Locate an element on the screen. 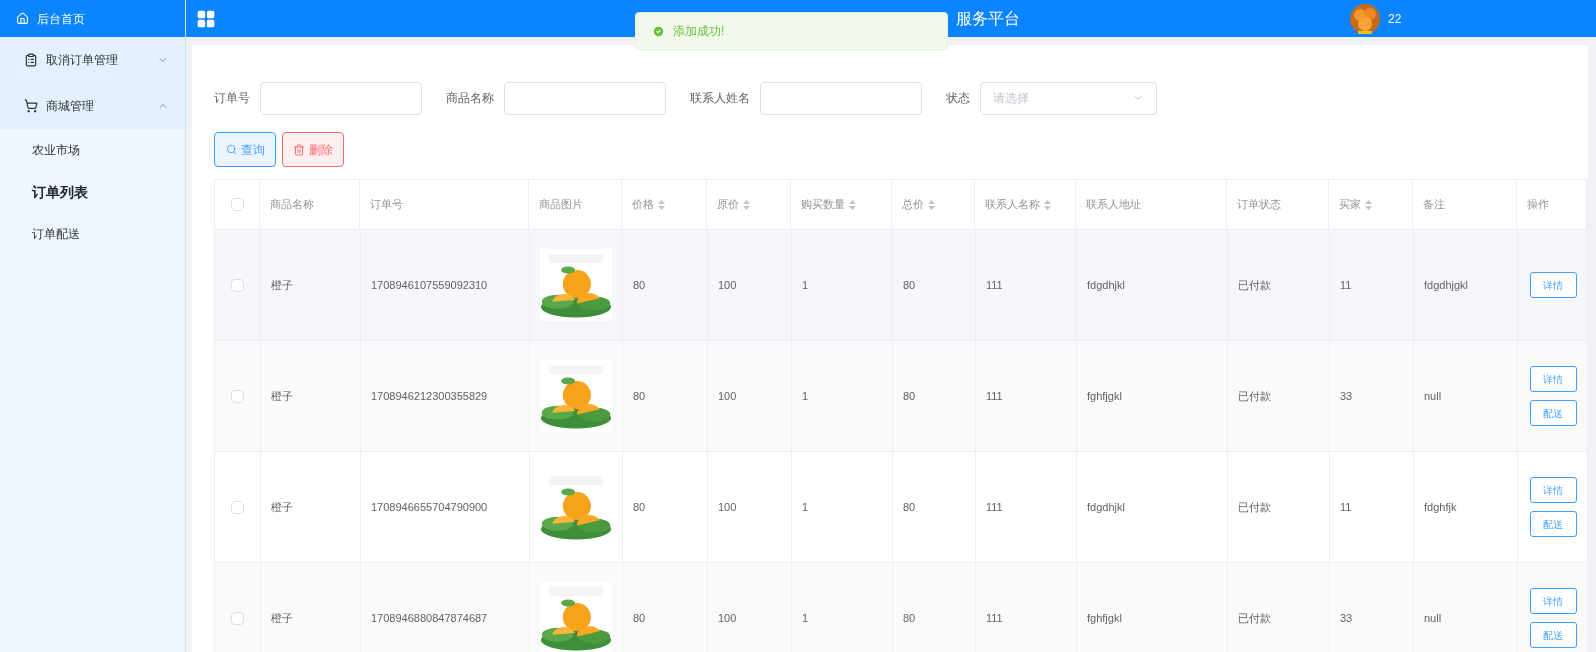  home-menu-item: 后台首页 is located at coordinates (92, 18).